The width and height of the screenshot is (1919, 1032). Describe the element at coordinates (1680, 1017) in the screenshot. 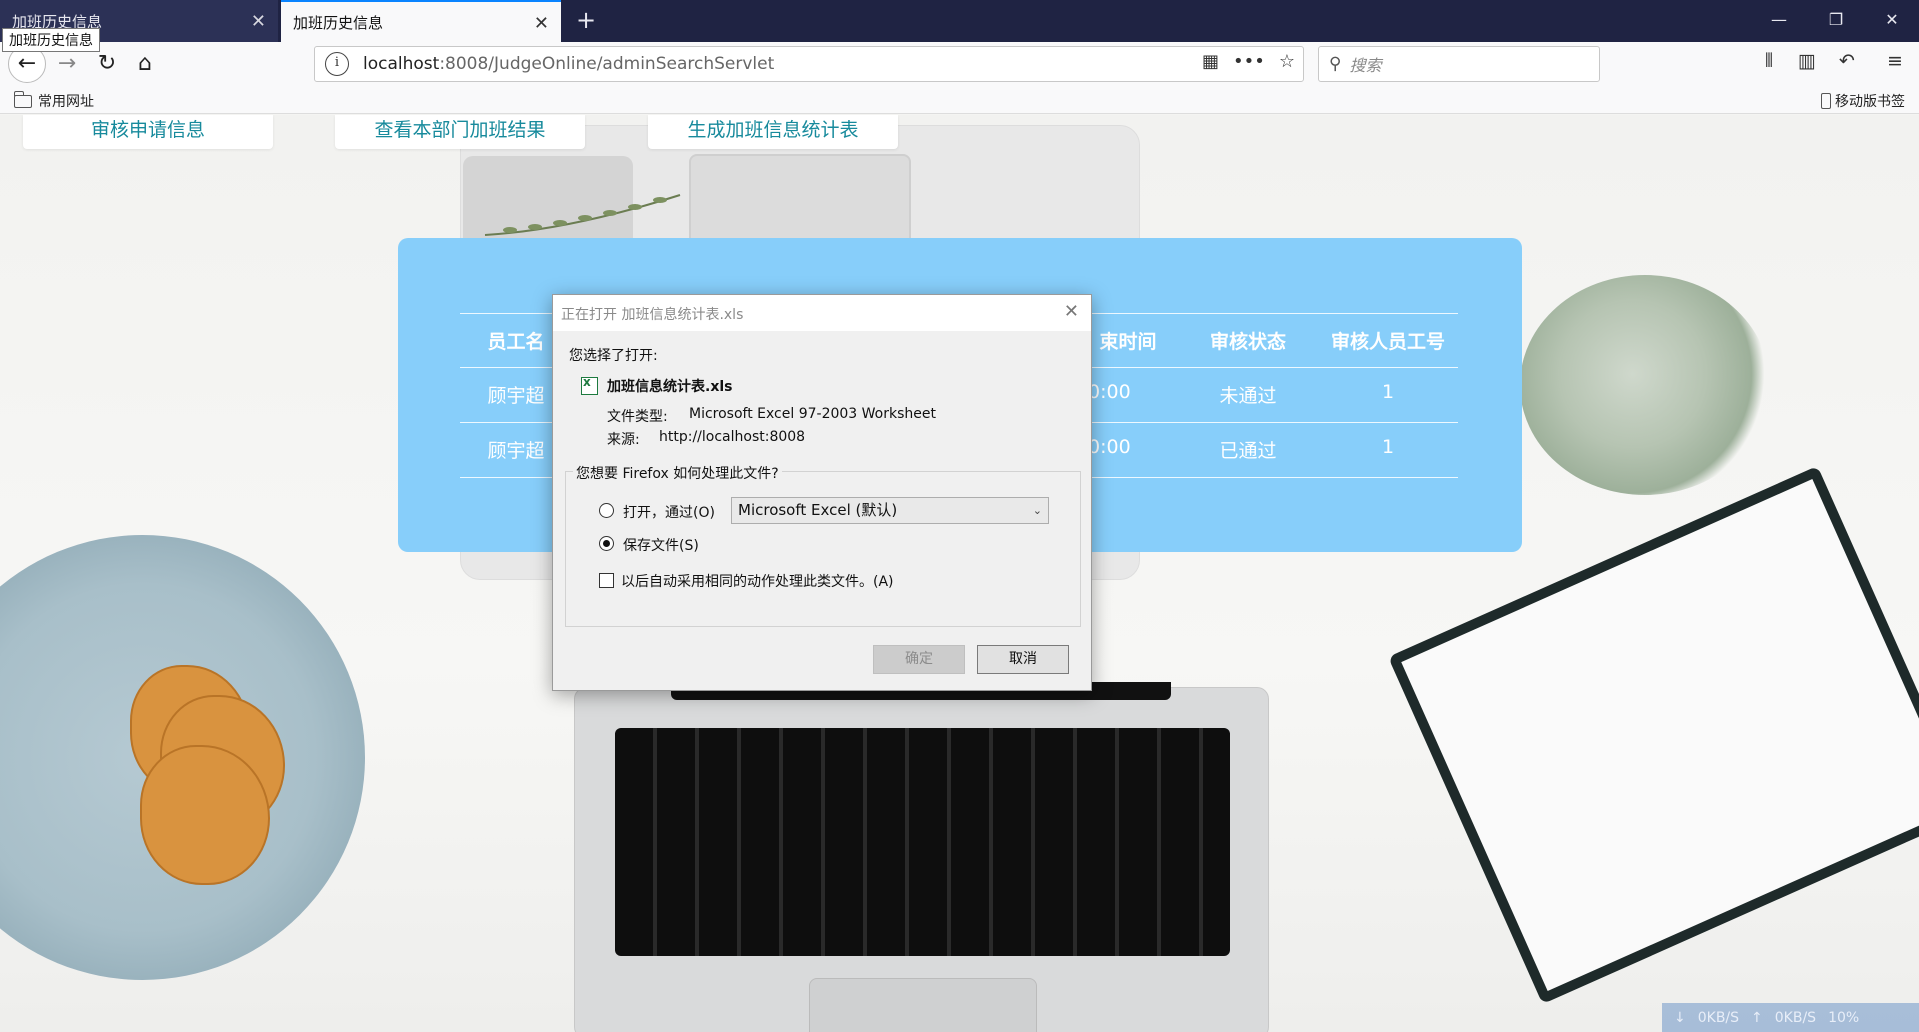

I see `download-arrow-icon: ↓` at that location.